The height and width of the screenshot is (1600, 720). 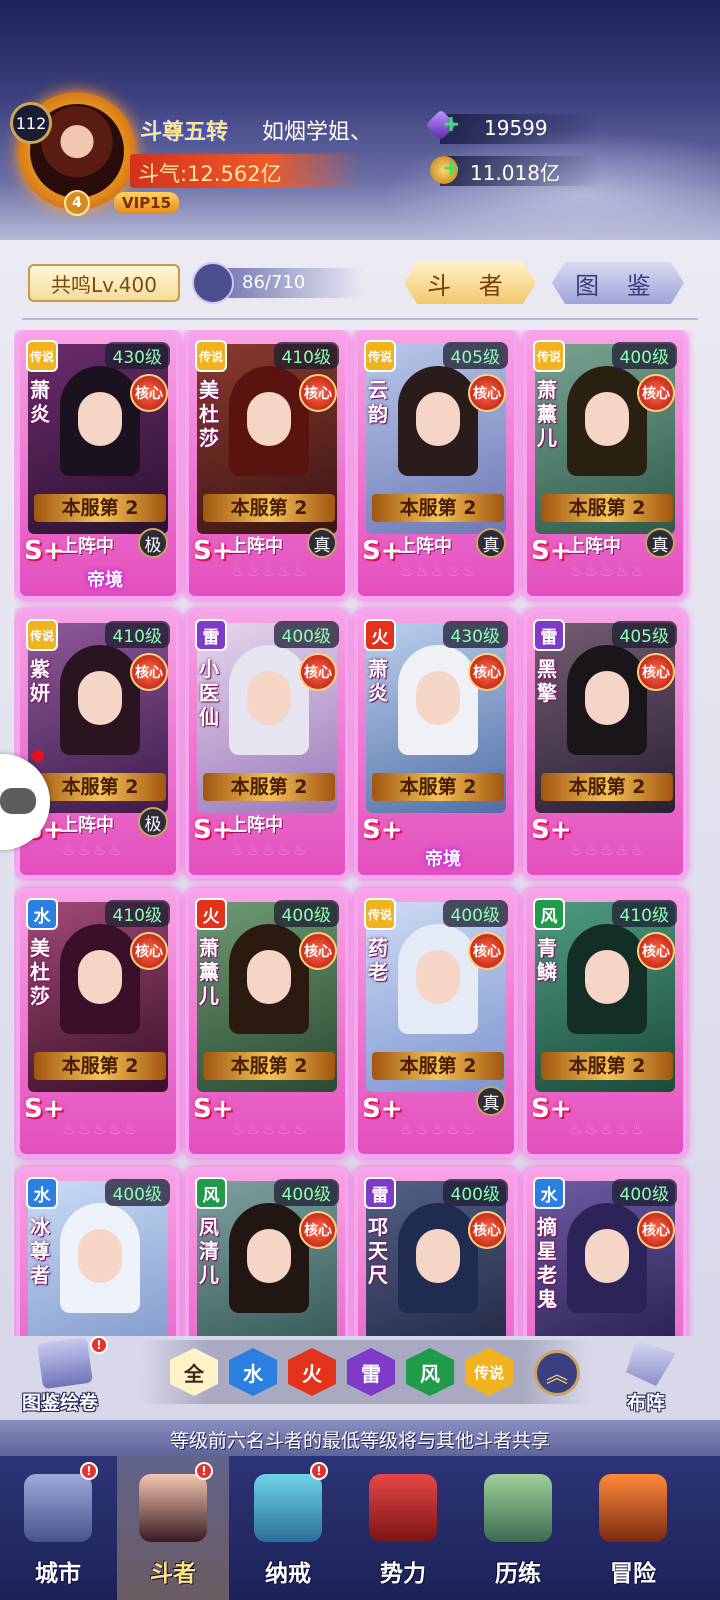 I want to click on hero-name: 美杜莎, so click(x=209, y=414).